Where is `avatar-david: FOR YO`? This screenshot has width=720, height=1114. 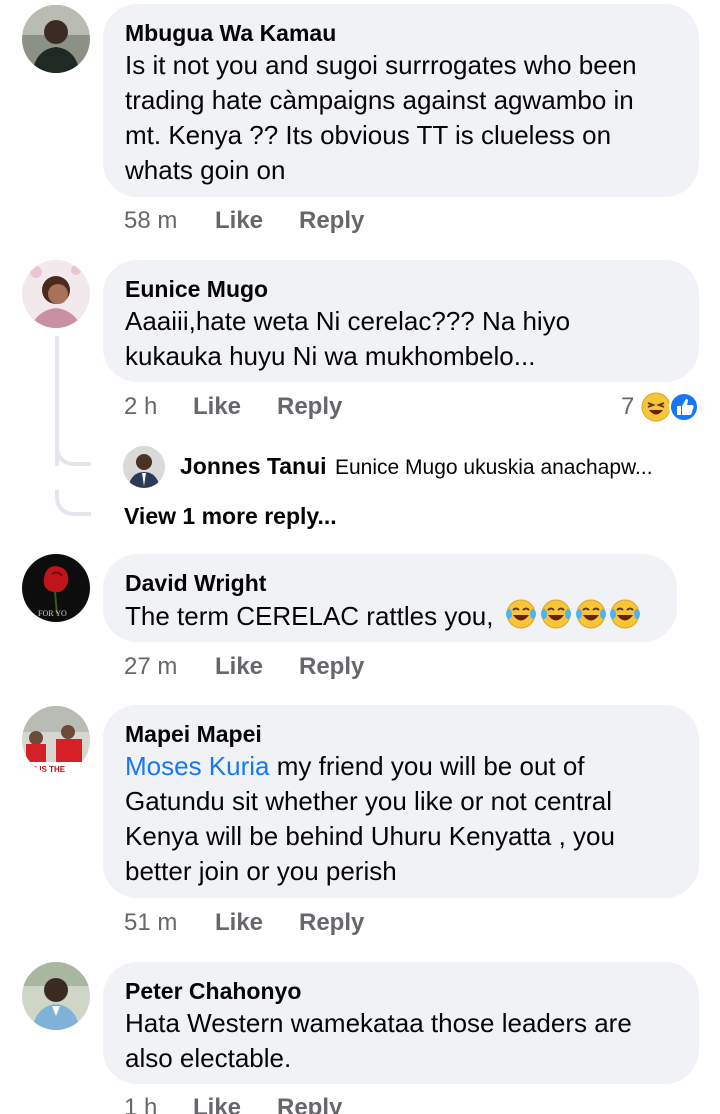 avatar-david: FOR YO is located at coordinates (56, 588).